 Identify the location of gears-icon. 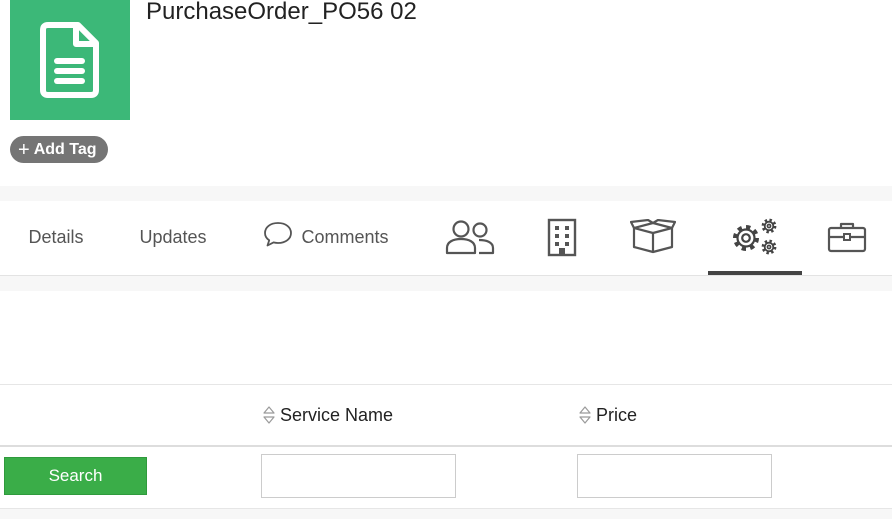
(755, 236).